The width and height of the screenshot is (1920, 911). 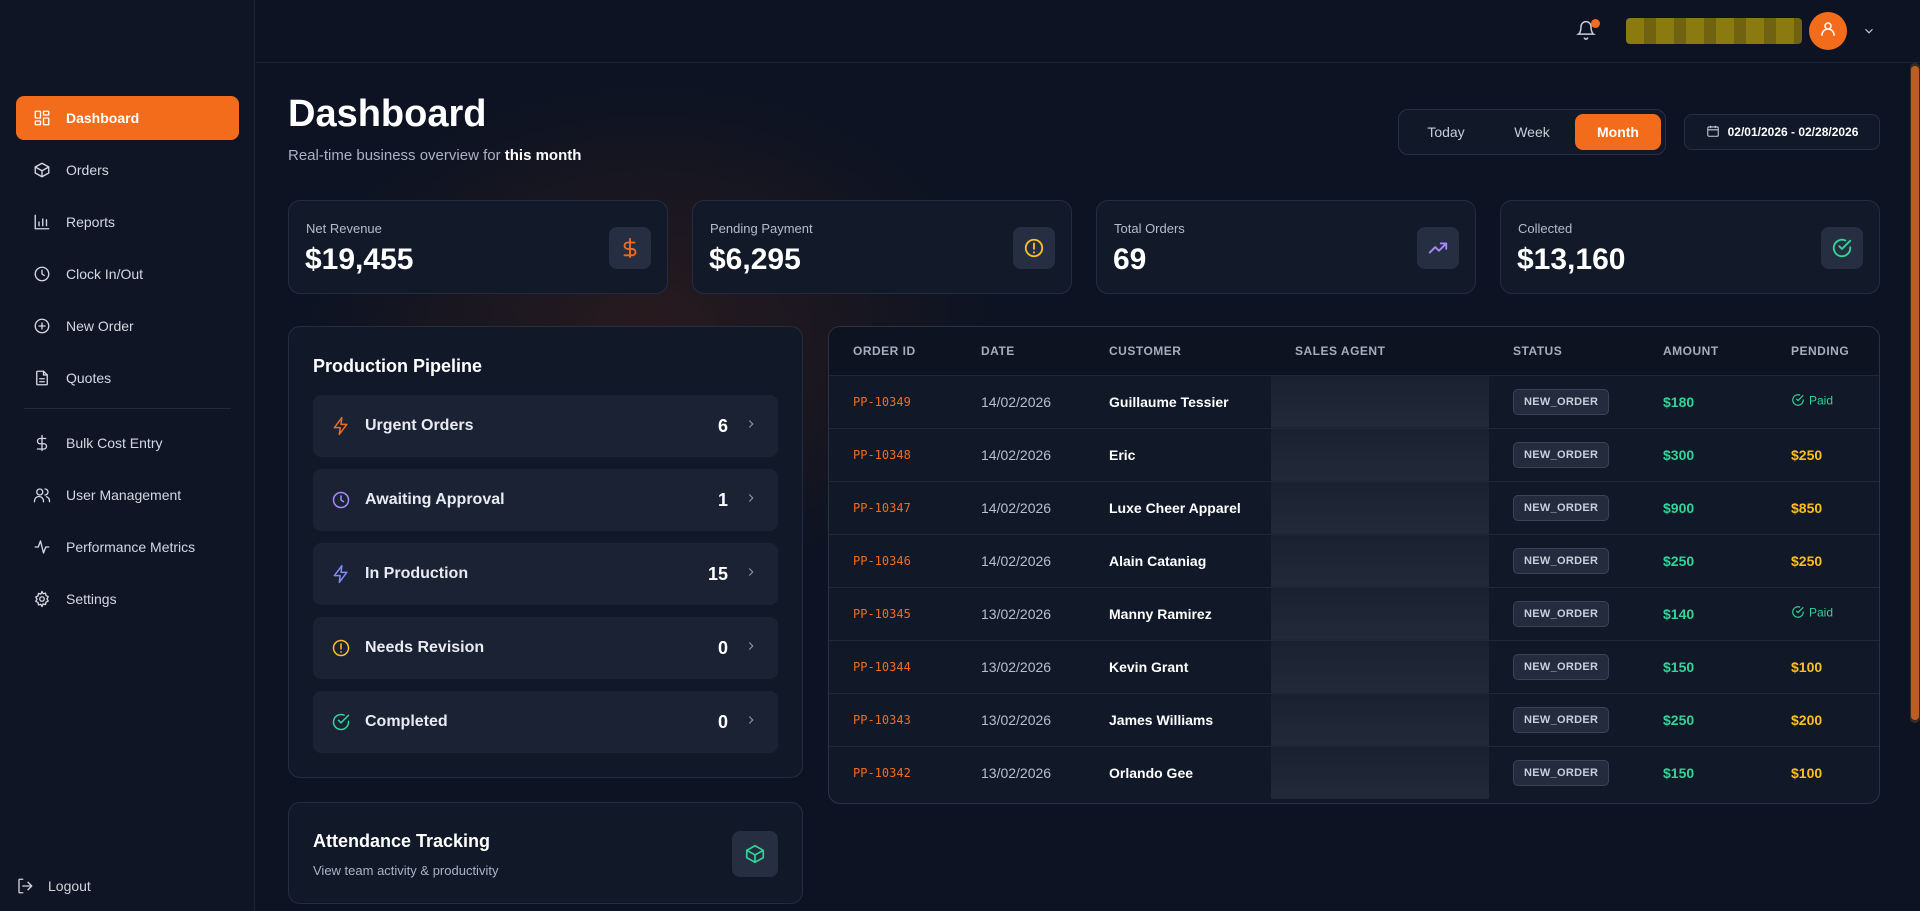 What do you see at coordinates (1618, 132) in the screenshot?
I see `range-month-button: Month` at bounding box center [1618, 132].